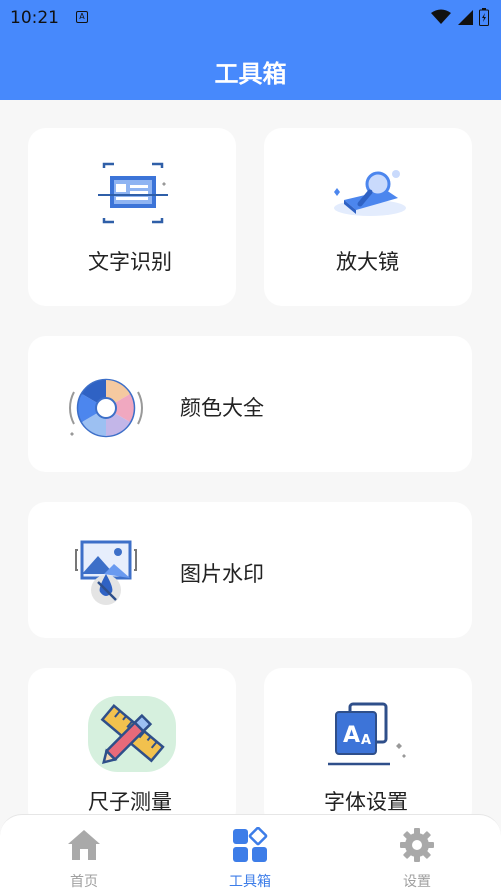 The height and width of the screenshot is (890, 501). Describe the element at coordinates (133, 193) in the screenshot. I see `text-recognition-icon` at that location.